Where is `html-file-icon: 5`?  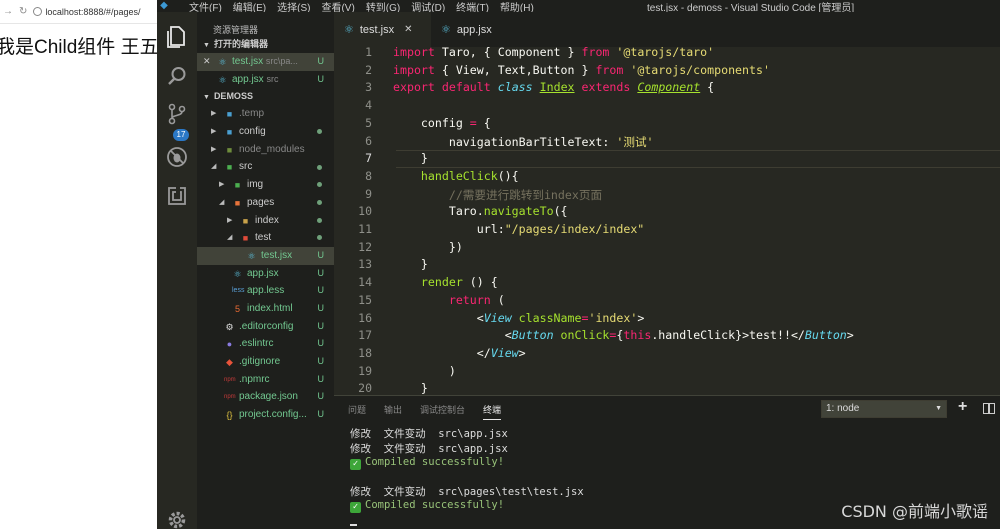
html-file-icon: 5 is located at coordinates (237, 308).